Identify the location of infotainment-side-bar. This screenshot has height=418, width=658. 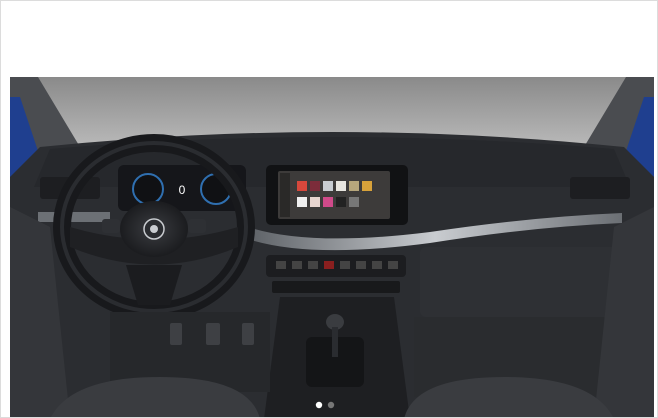
(285, 195).